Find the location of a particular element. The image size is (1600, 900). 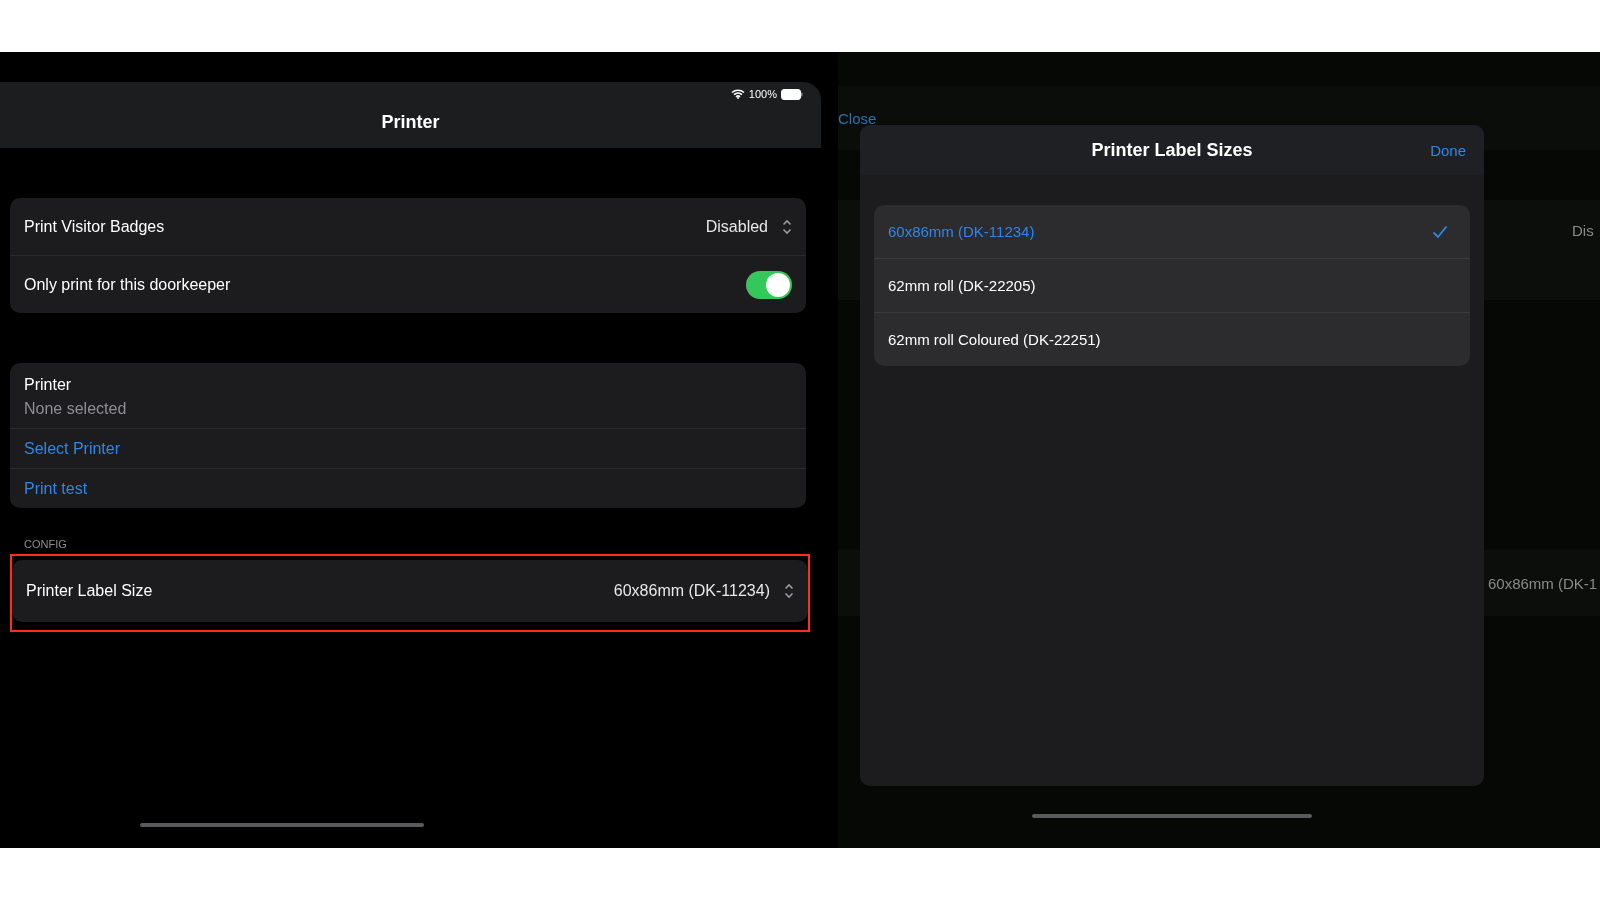

background-value: Dis is located at coordinates (1583, 230).